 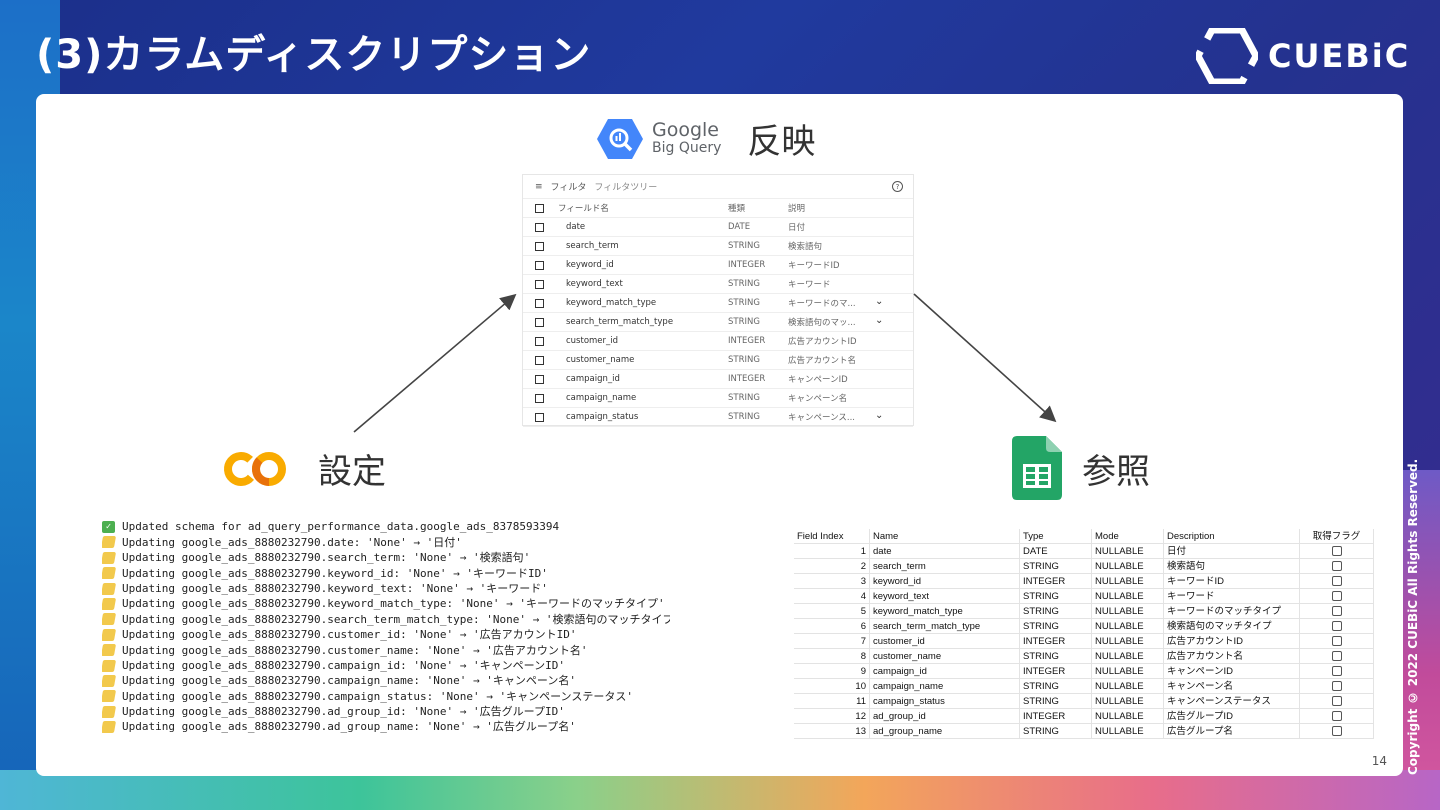 What do you see at coordinates (314, 55) in the screenshot?
I see `slide-title: (3)カラムディスクリプション` at bounding box center [314, 55].